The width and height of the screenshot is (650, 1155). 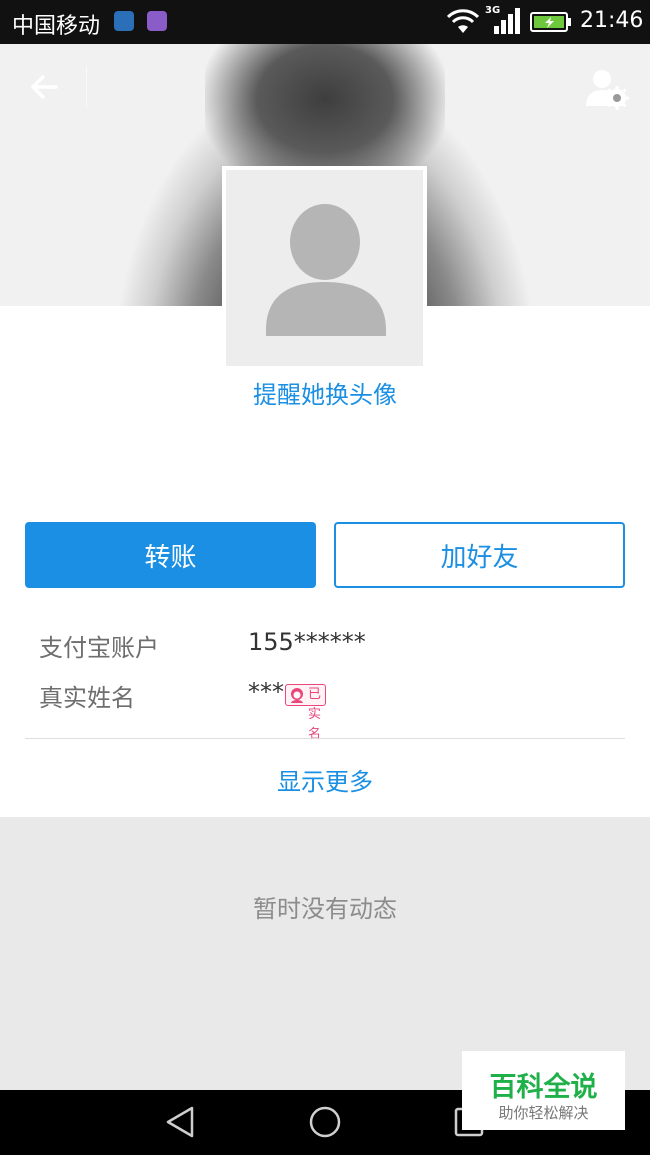 I want to click on show-more-link: 显示更多, so click(x=325, y=779).